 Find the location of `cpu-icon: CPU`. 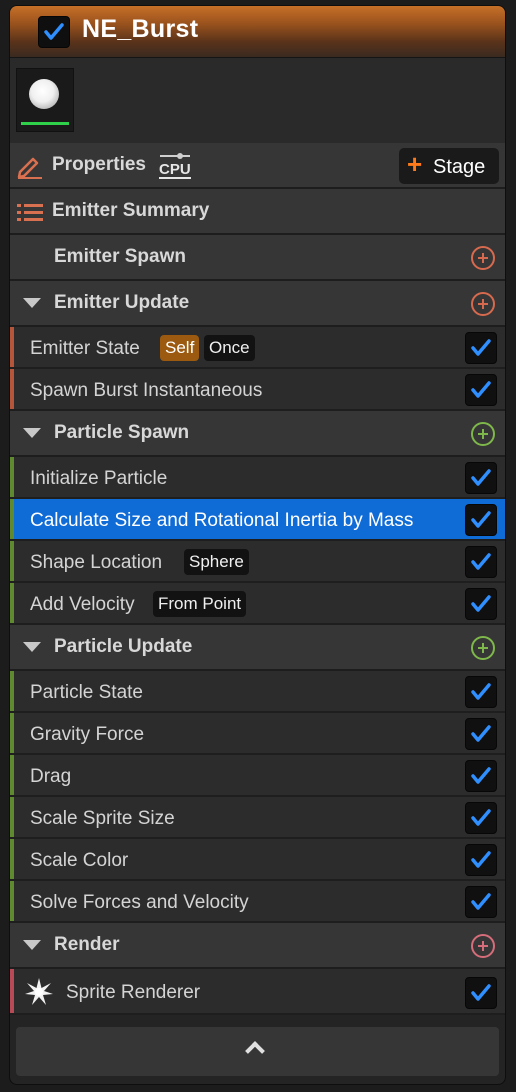

cpu-icon: CPU is located at coordinates (175, 166).